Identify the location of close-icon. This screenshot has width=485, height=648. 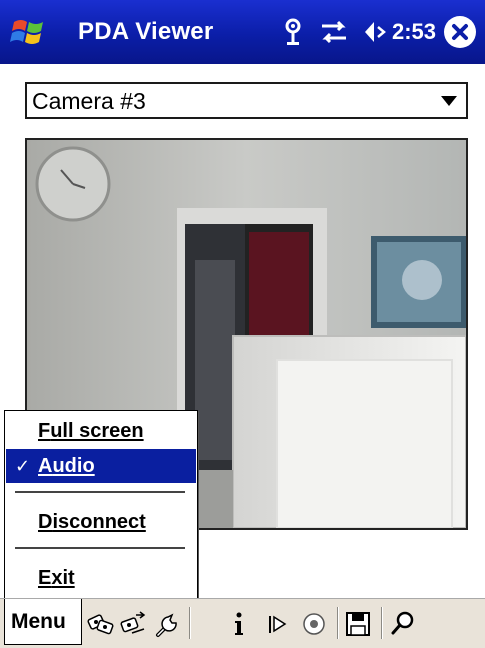
(460, 32).